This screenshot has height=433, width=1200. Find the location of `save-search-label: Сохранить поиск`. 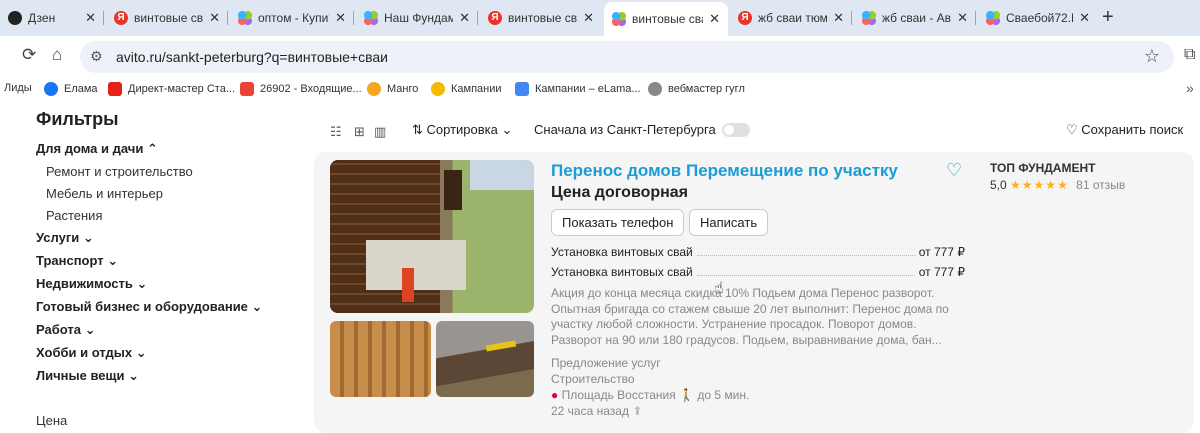

save-search-label: Сохранить поиск is located at coordinates (1132, 129).